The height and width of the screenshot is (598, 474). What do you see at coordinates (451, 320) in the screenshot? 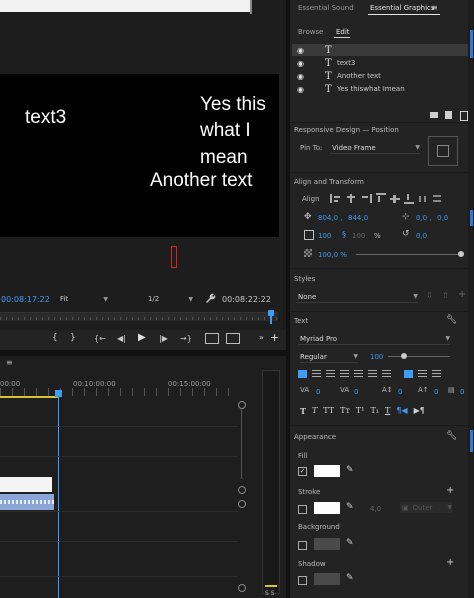
I see `text-wrench-icon: 🔧︎` at bounding box center [451, 320].